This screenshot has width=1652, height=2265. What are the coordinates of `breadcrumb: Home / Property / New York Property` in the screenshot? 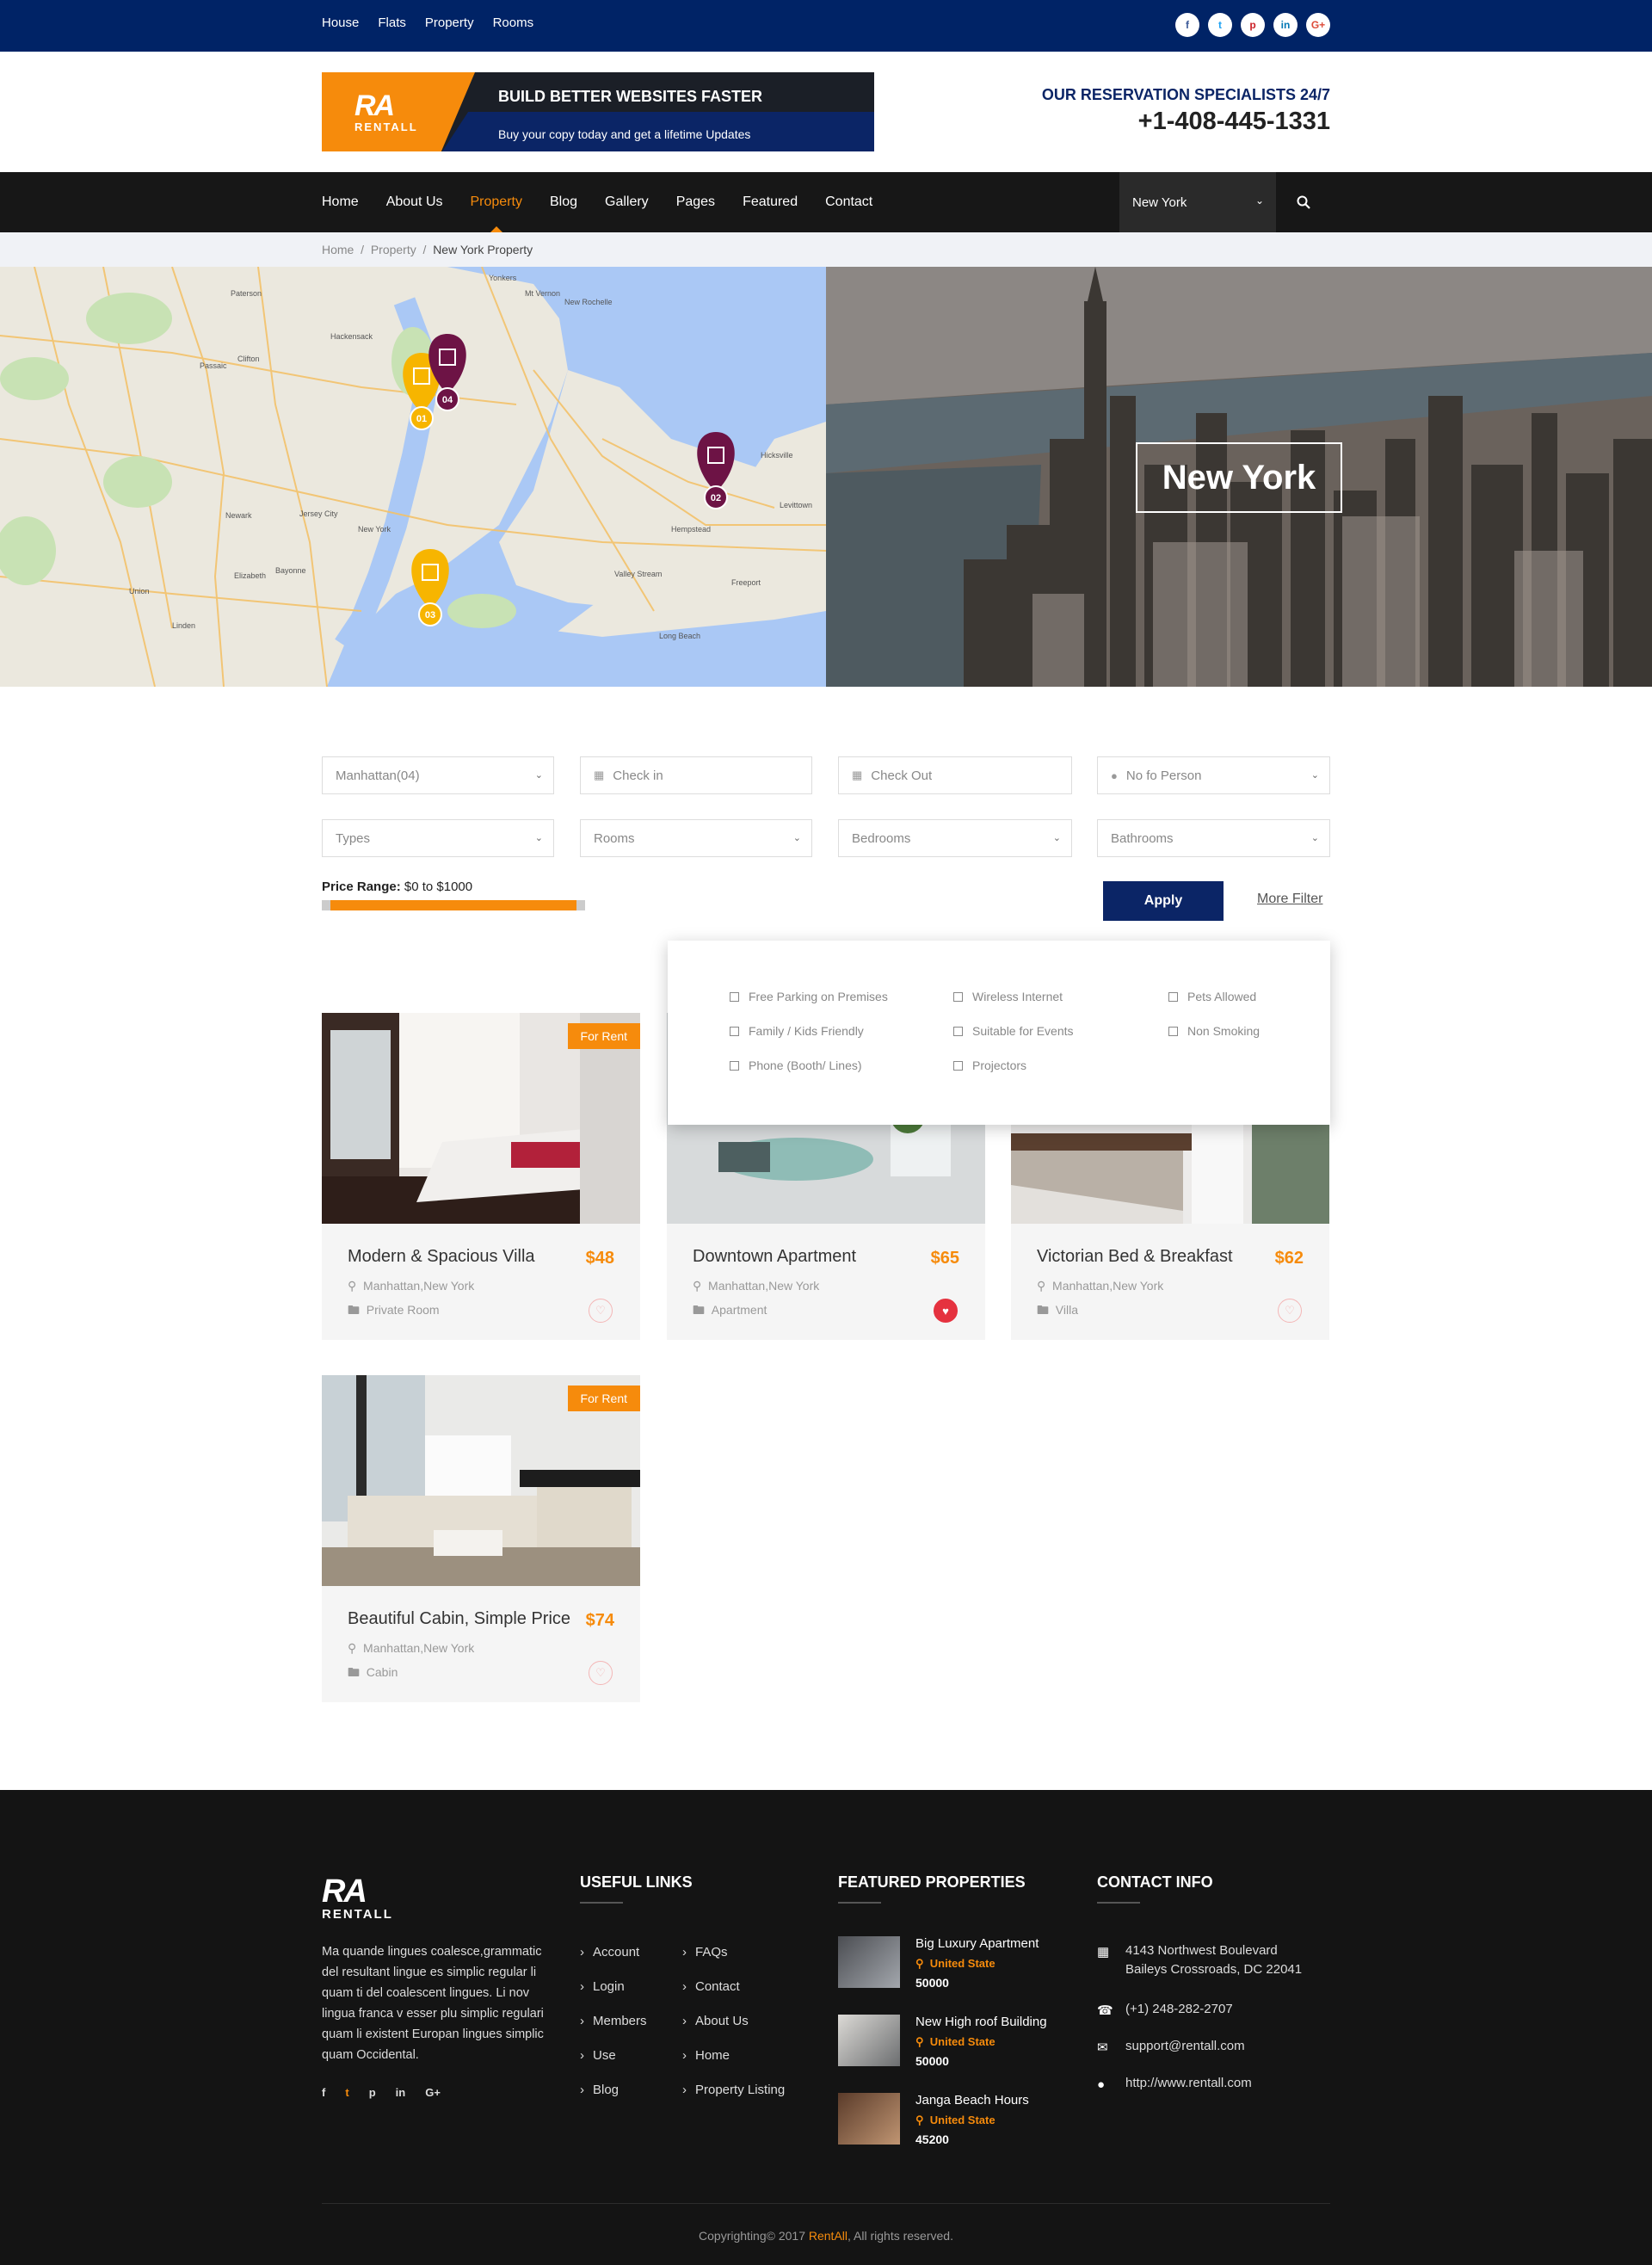 It's located at (826, 249).